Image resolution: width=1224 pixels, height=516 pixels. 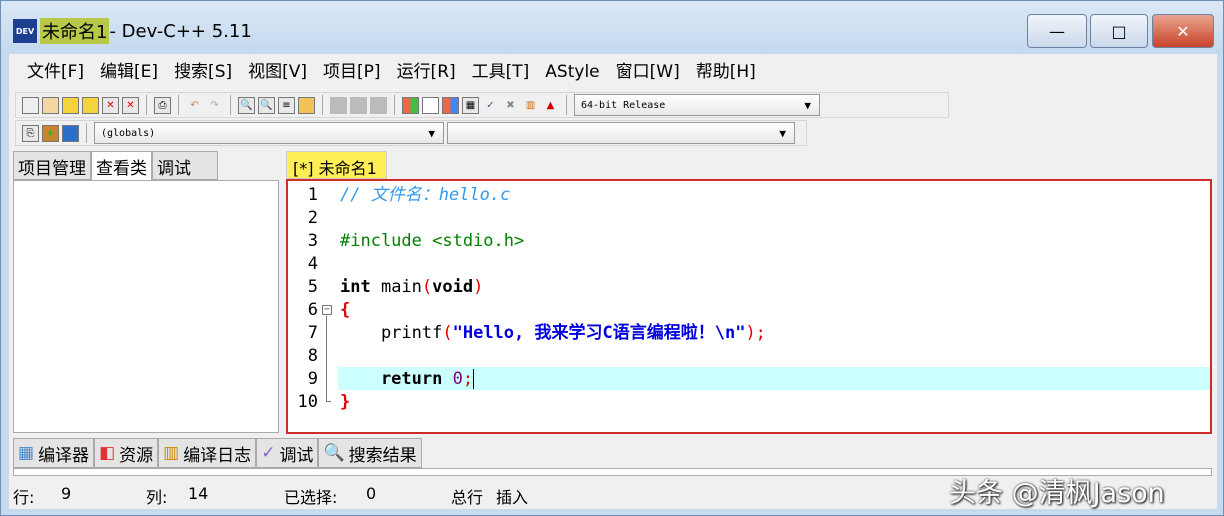 I want to click on keyword: return, so click(x=391, y=379).